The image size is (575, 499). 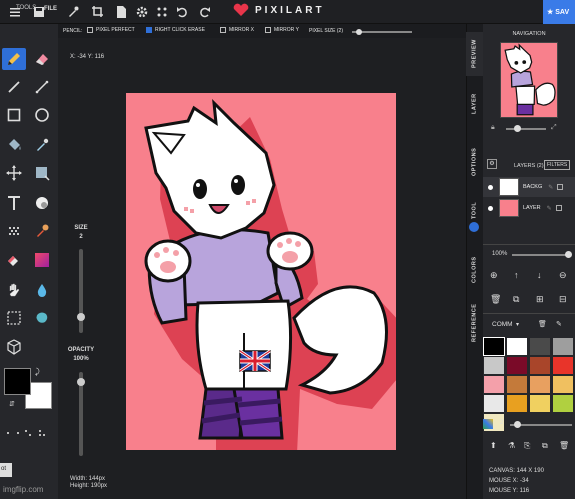 What do you see at coordinates (527, 446) in the screenshot?
I see `paste-icon: ⎘` at bounding box center [527, 446].